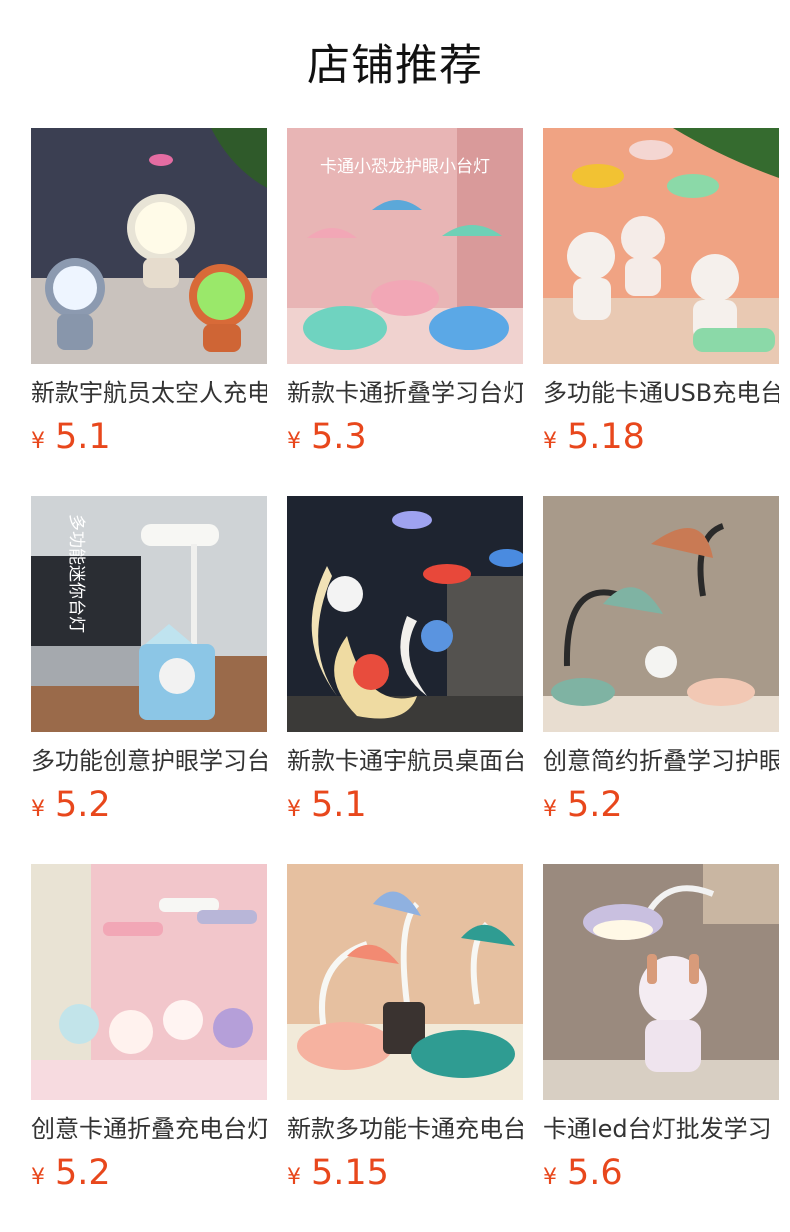 The width and height of the screenshot is (790, 1232). Describe the element at coordinates (405, 762) in the screenshot. I see `product-name: 新款卡通宇航员桌面台灯` at that location.